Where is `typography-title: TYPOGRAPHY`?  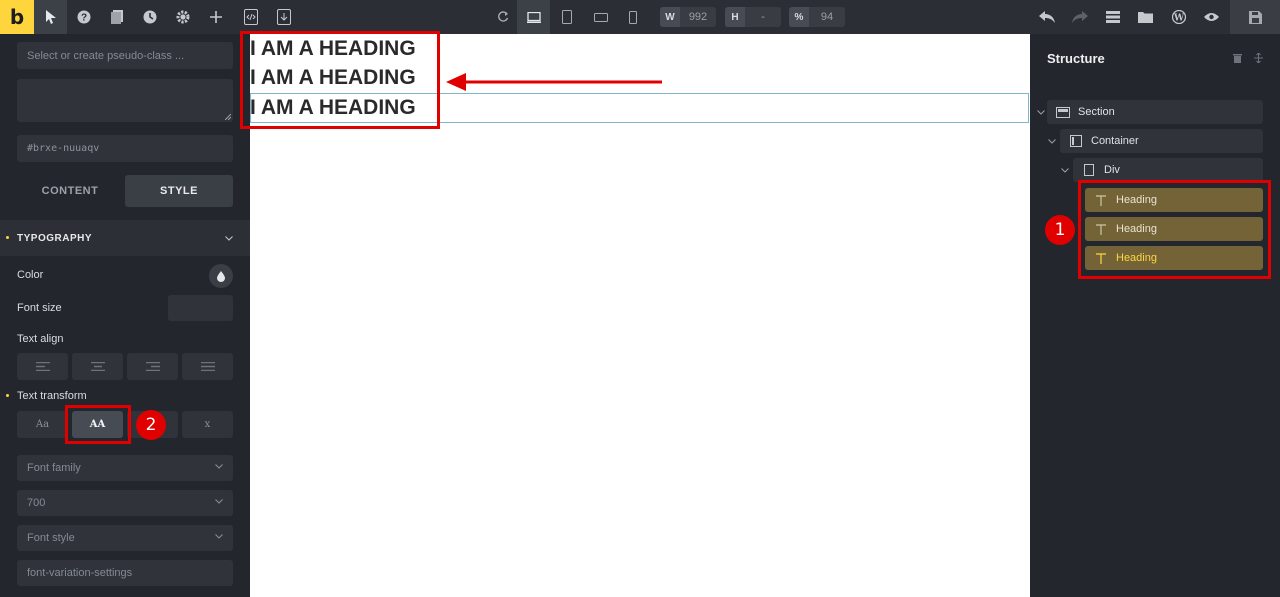
typography-title: TYPOGRAPHY is located at coordinates (55, 238).